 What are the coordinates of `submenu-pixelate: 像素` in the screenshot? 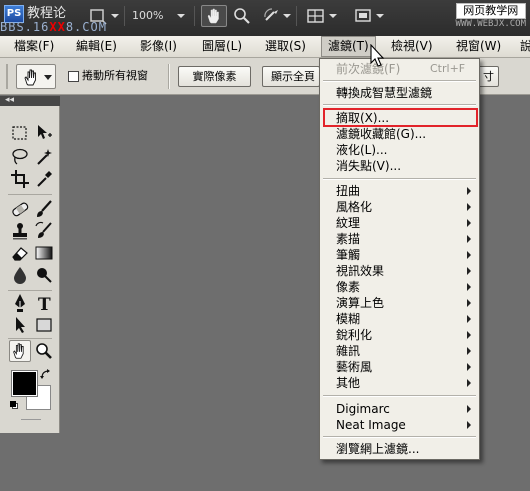 It's located at (348, 287).